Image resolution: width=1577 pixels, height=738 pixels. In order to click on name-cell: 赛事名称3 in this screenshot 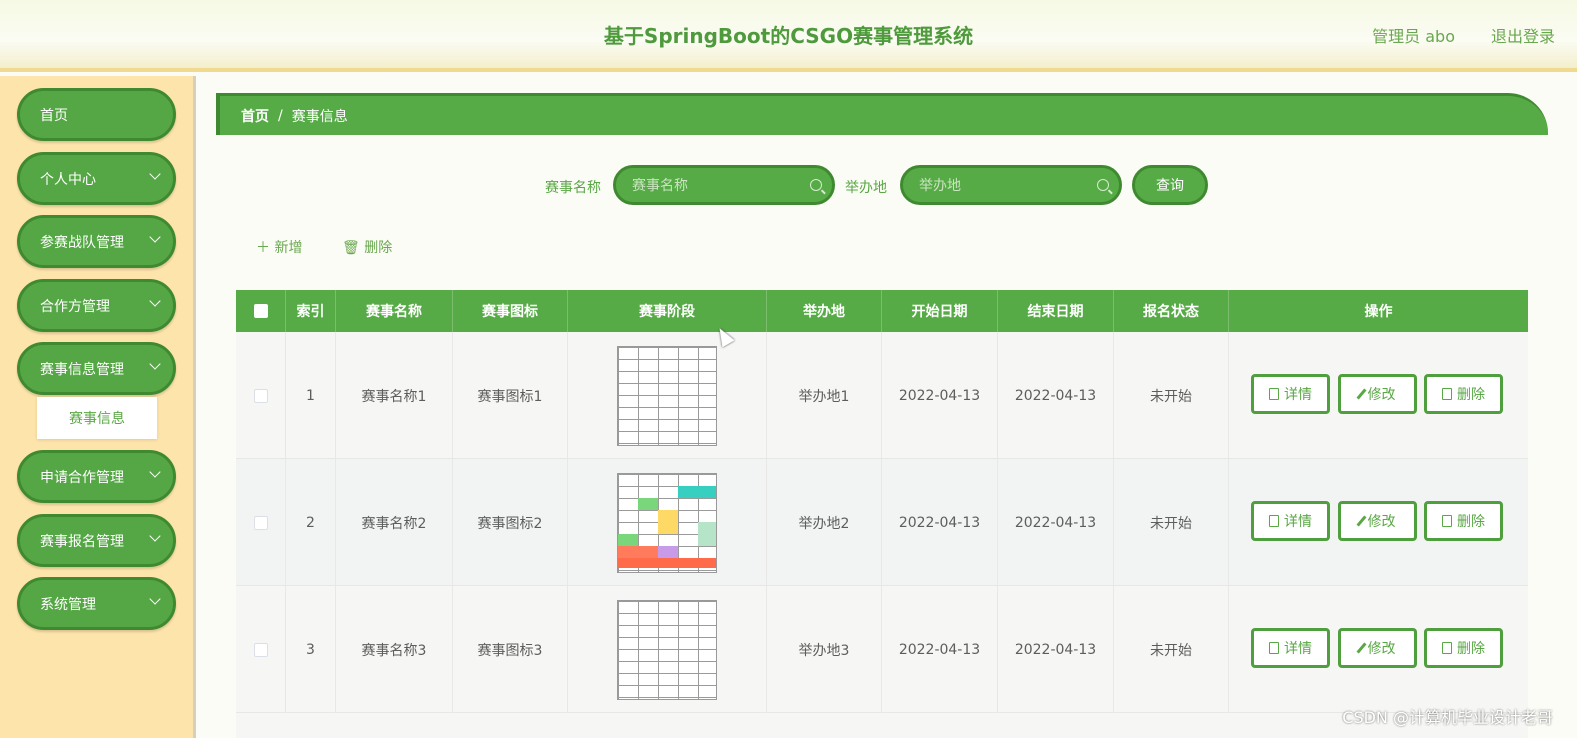, I will do `click(394, 649)`.